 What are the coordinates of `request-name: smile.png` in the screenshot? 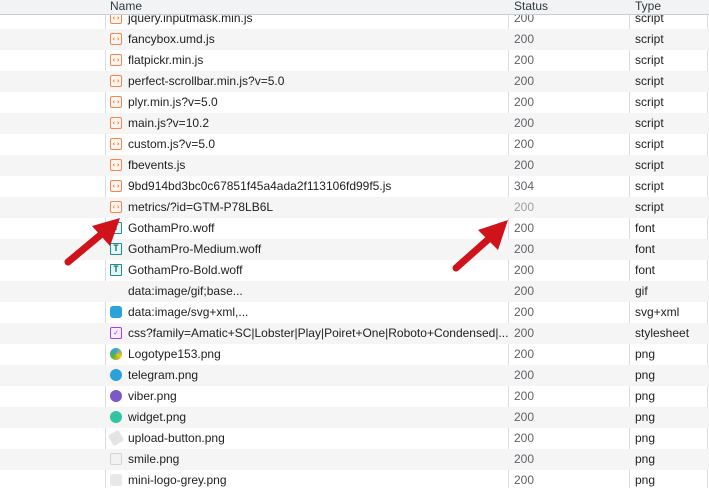 It's located at (153, 459).